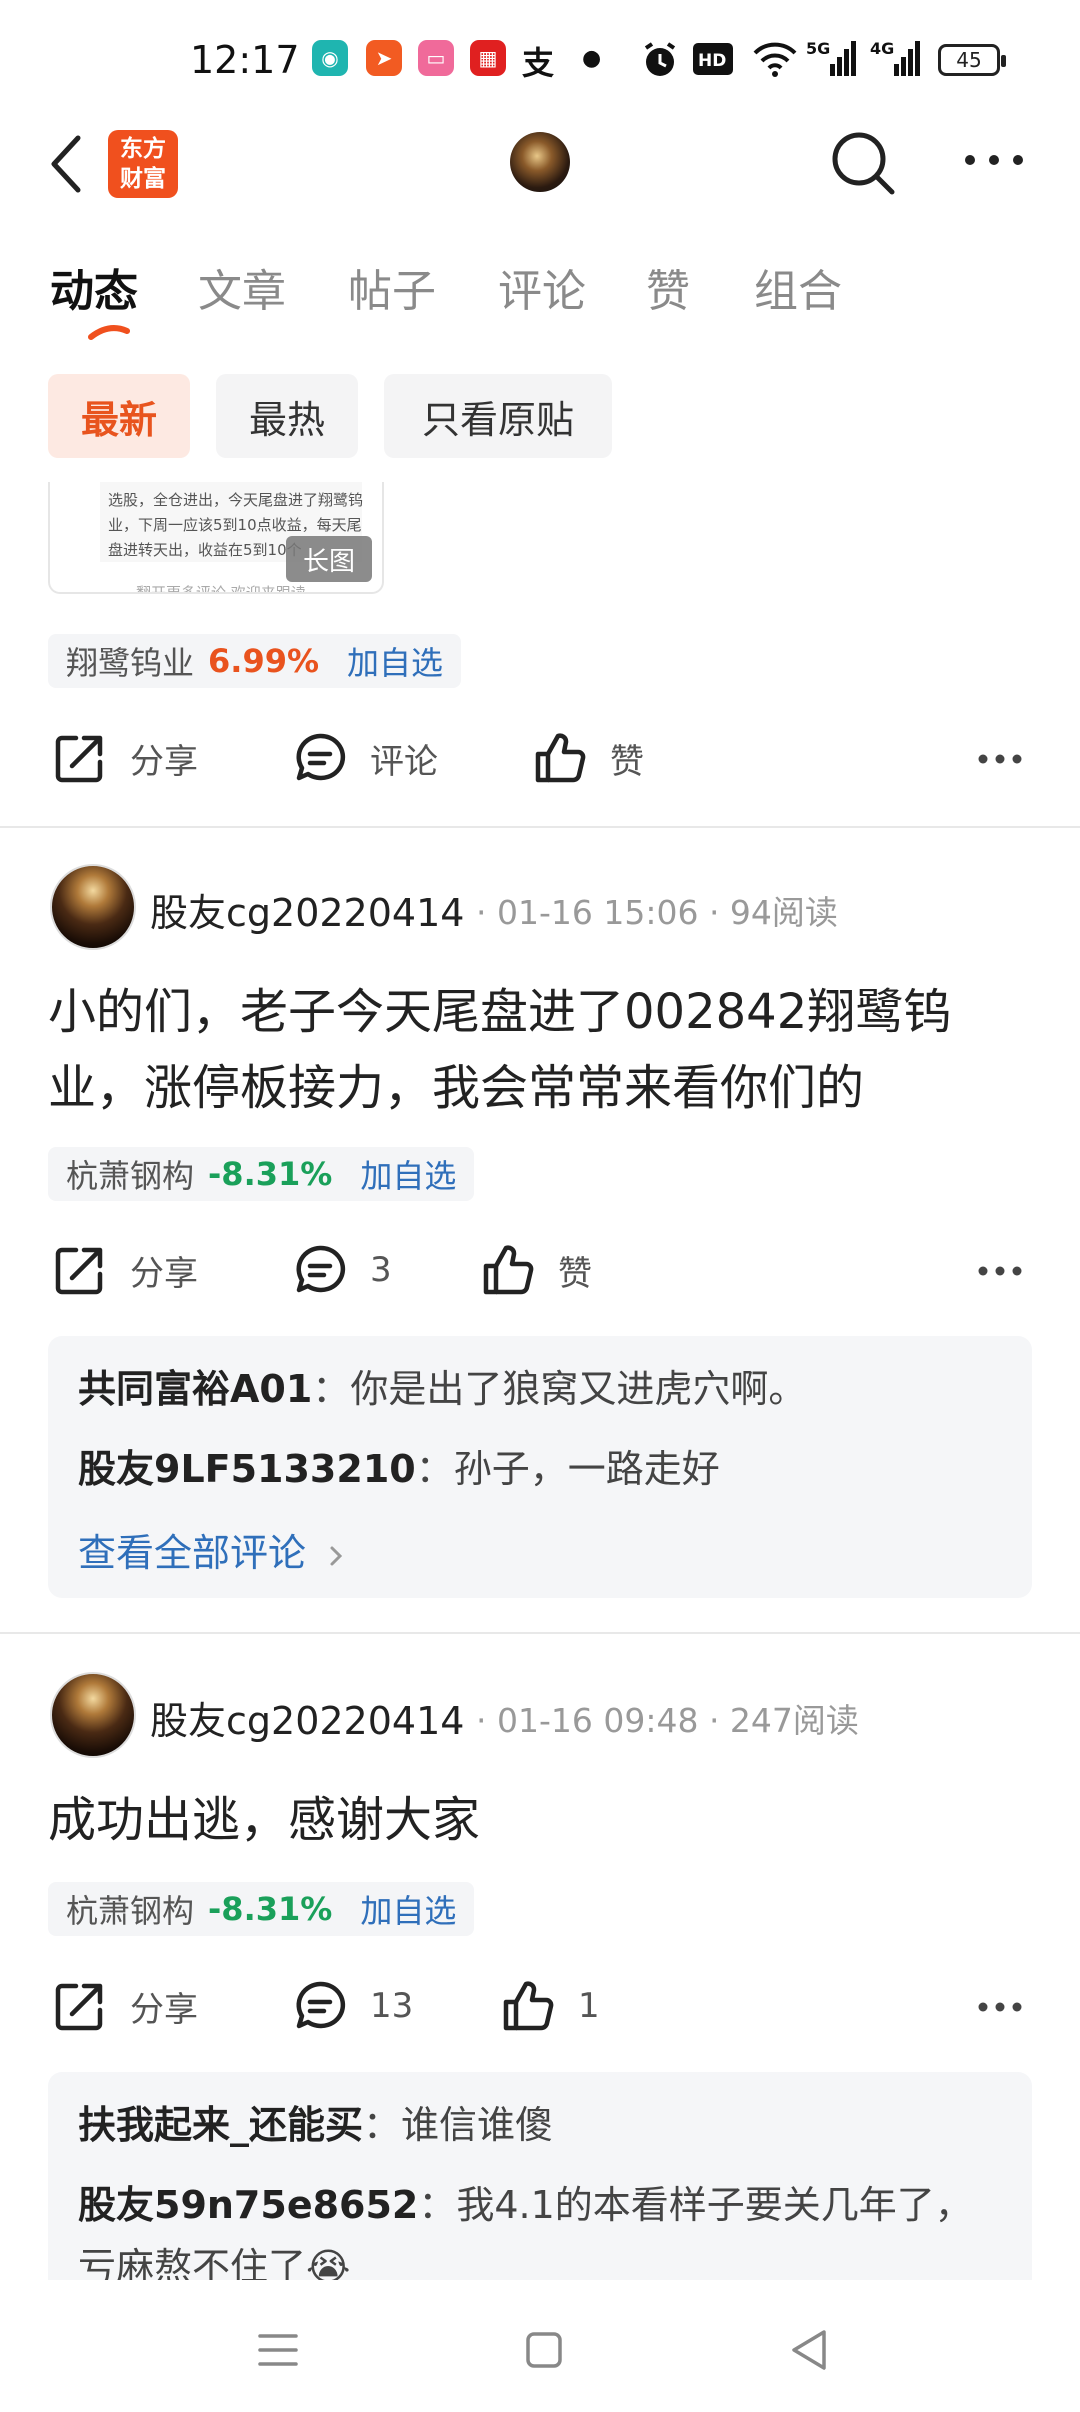 The height and width of the screenshot is (2412, 1080). Describe the element at coordinates (488, 58) in the screenshot. I see `grid-app-icon: ▦` at that location.